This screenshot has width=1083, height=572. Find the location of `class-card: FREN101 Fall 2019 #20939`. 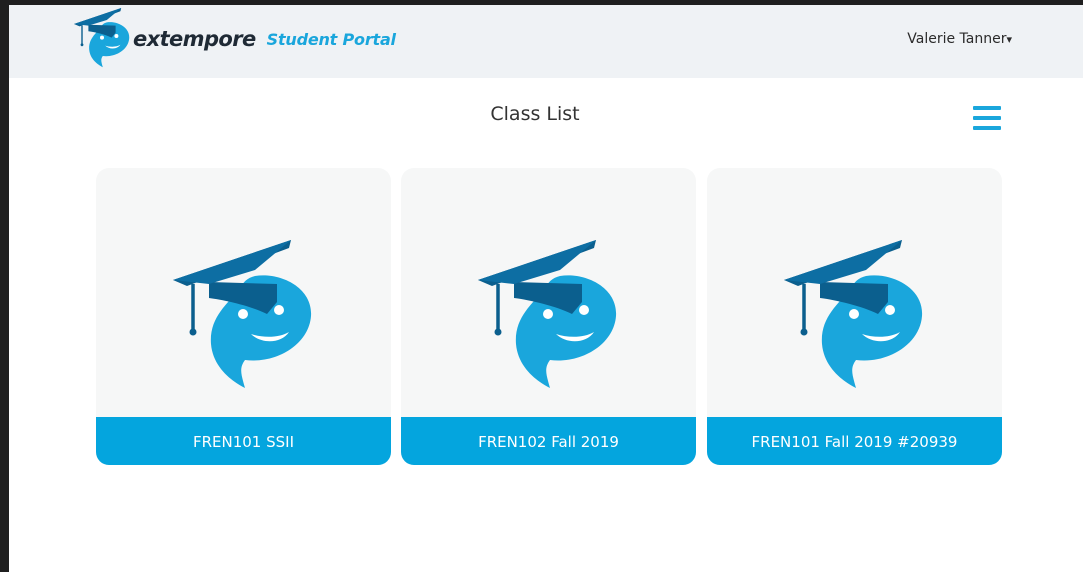

class-card: FREN101 Fall 2019 #20939 is located at coordinates (854, 316).